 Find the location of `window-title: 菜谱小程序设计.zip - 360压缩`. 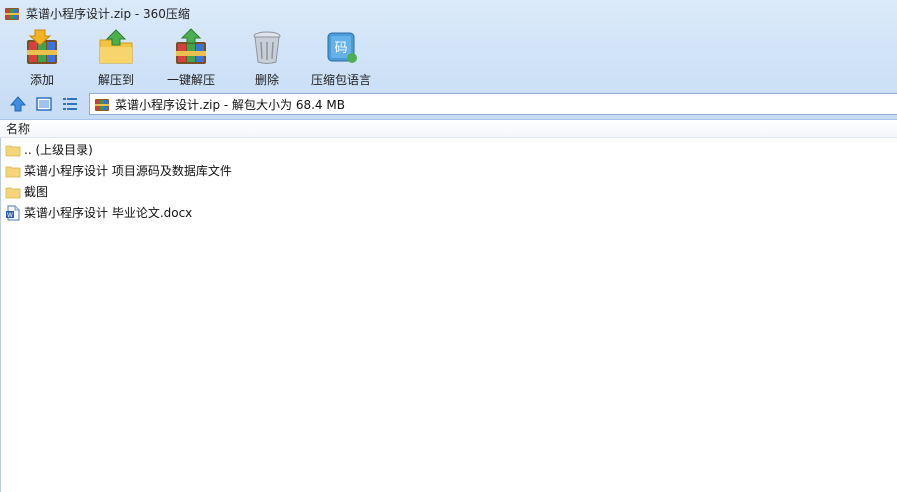

window-title: 菜谱小程序设计.zip - 360压缩 is located at coordinates (108, 13).